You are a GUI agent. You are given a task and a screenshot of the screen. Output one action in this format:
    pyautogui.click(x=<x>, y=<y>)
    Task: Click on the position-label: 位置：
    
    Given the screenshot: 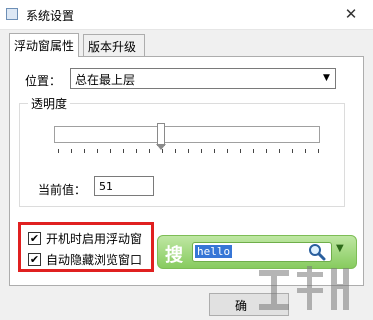 What is the action you would take?
    pyautogui.click(x=43, y=81)
    